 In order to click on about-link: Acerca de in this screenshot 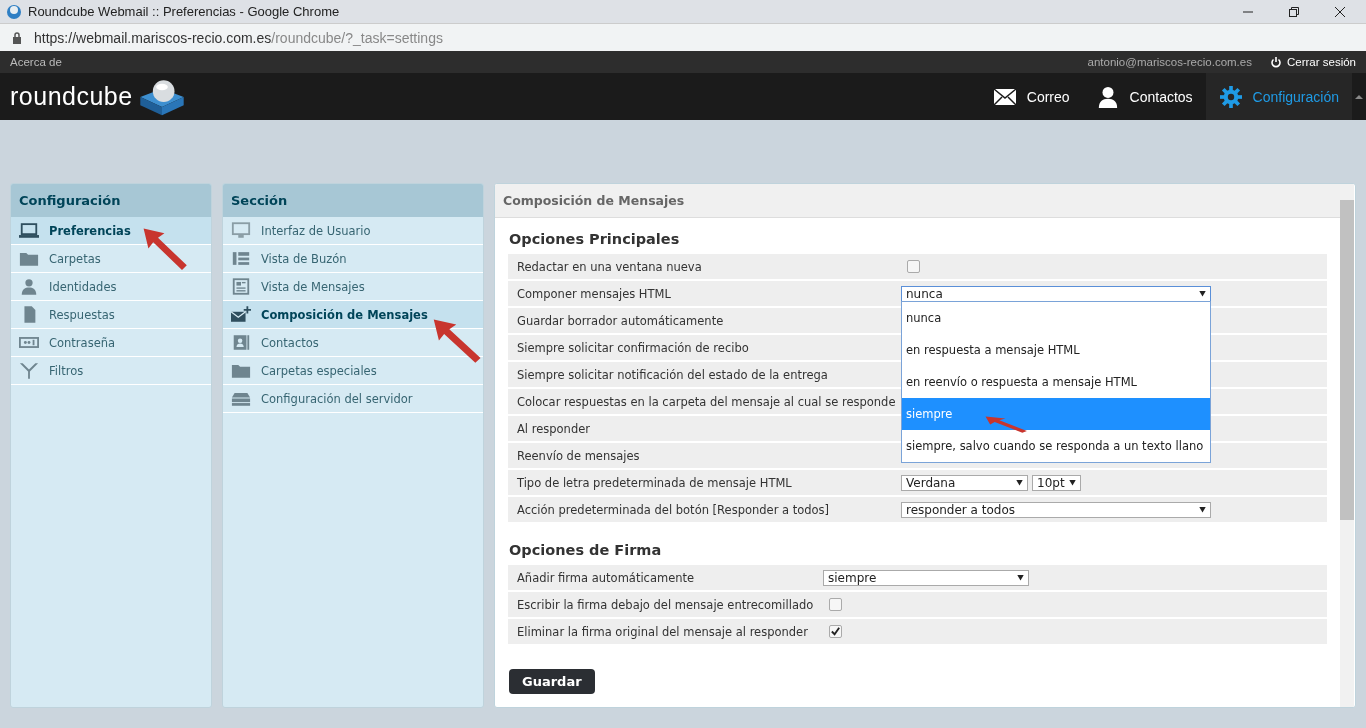, I will do `click(549, 62)`.